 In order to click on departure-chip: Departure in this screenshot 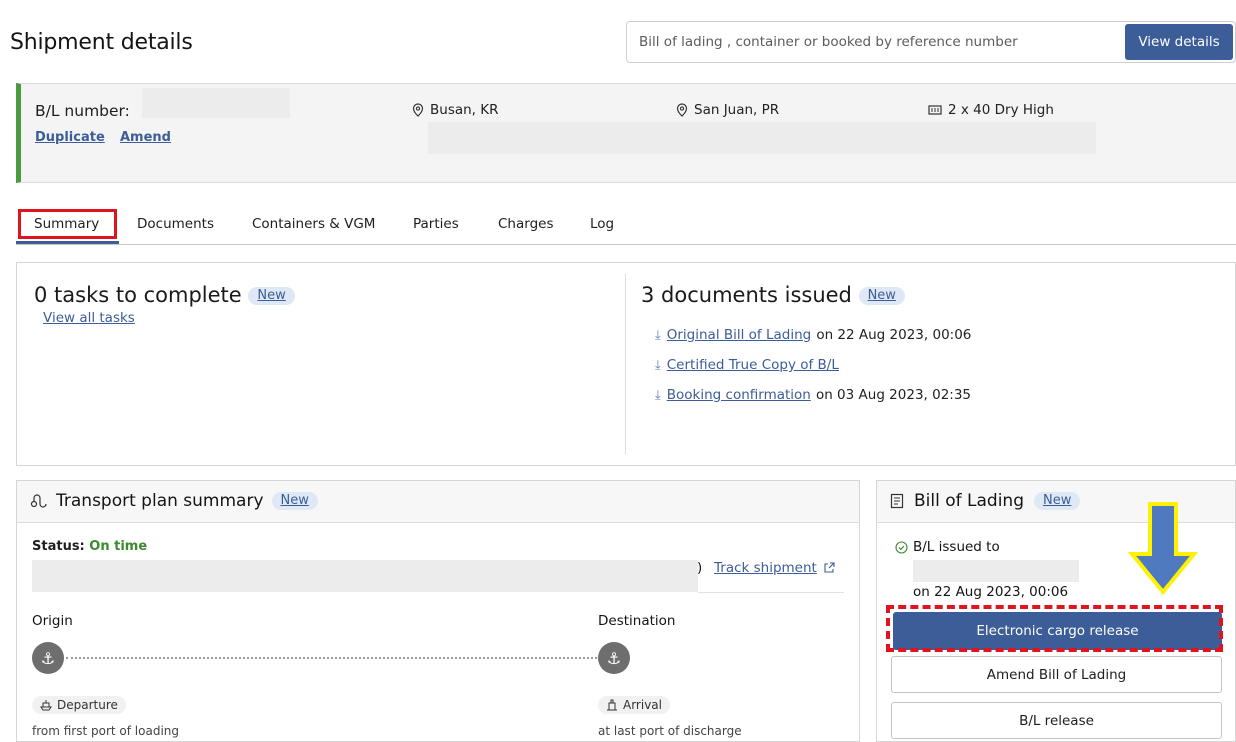, I will do `click(79, 705)`.